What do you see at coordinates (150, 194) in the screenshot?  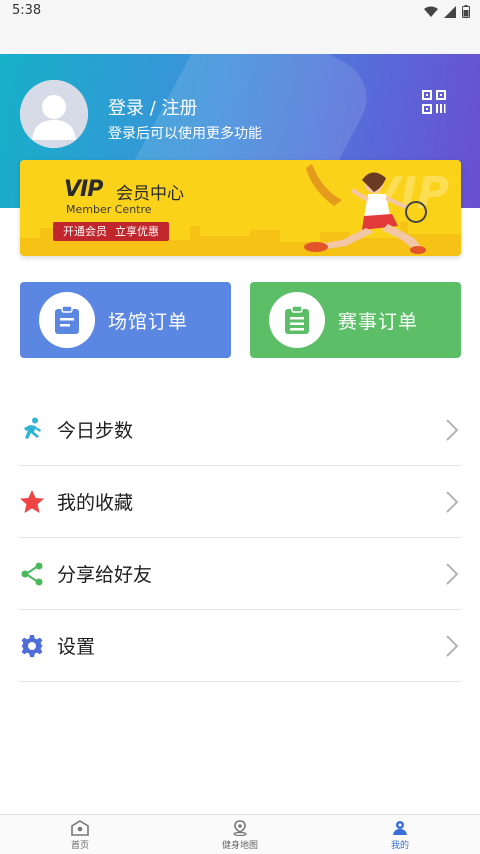 I see `vip-title: 会员中心` at bounding box center [150, 194].